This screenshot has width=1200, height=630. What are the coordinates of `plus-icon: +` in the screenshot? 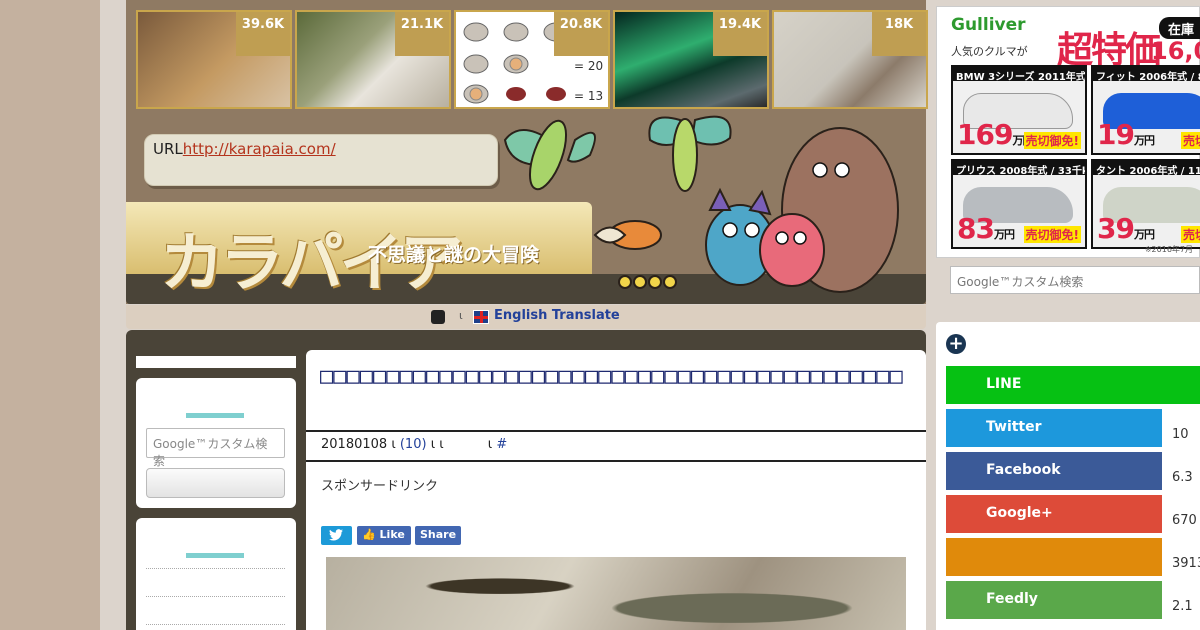 It's located at (956, 344).